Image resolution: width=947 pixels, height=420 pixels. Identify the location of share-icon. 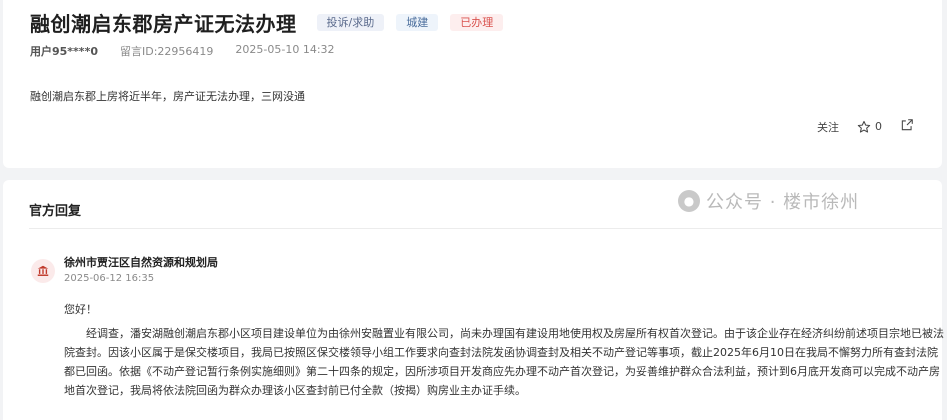
(907, 125).